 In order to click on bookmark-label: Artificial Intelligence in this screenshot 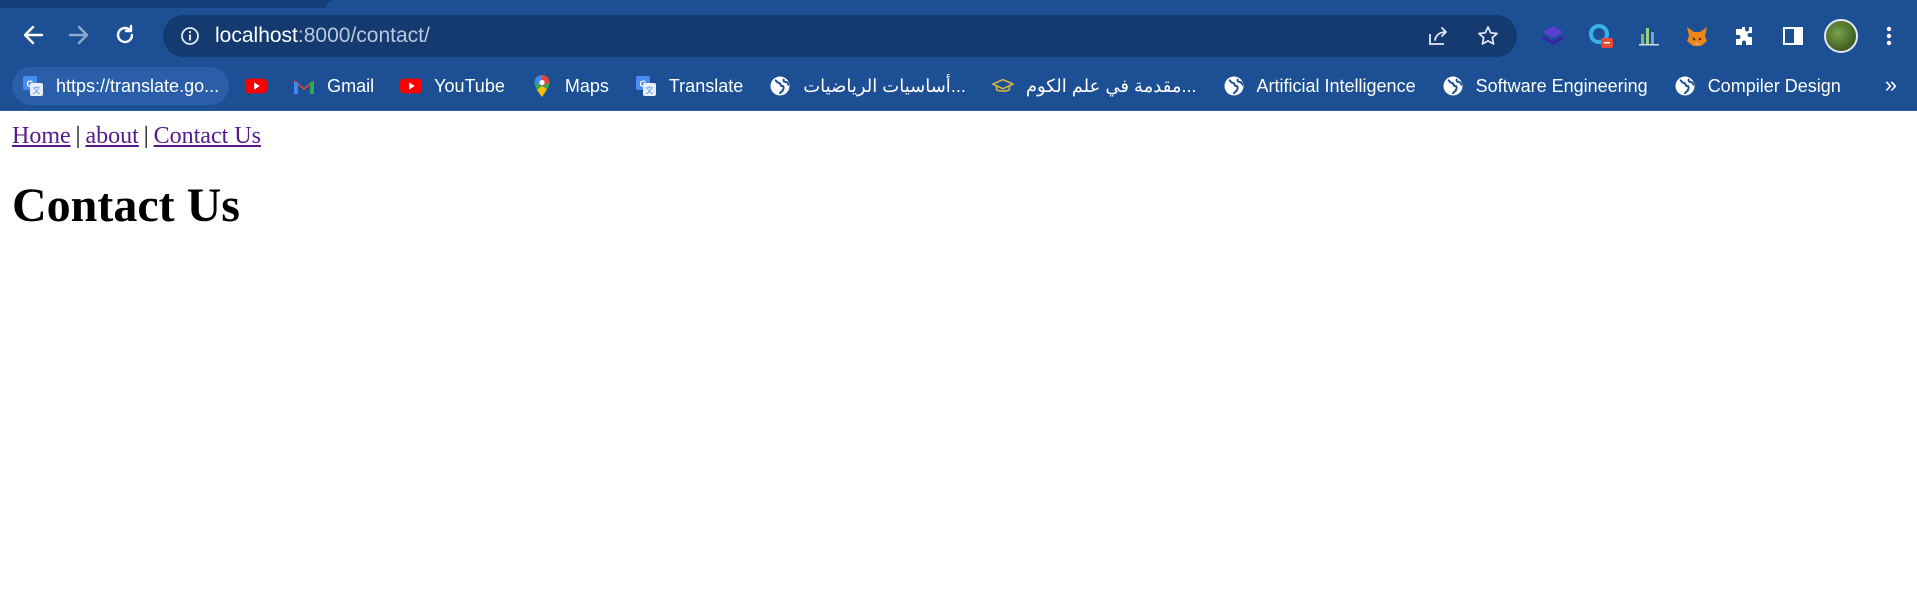, I will do `click(1336, 85)`.